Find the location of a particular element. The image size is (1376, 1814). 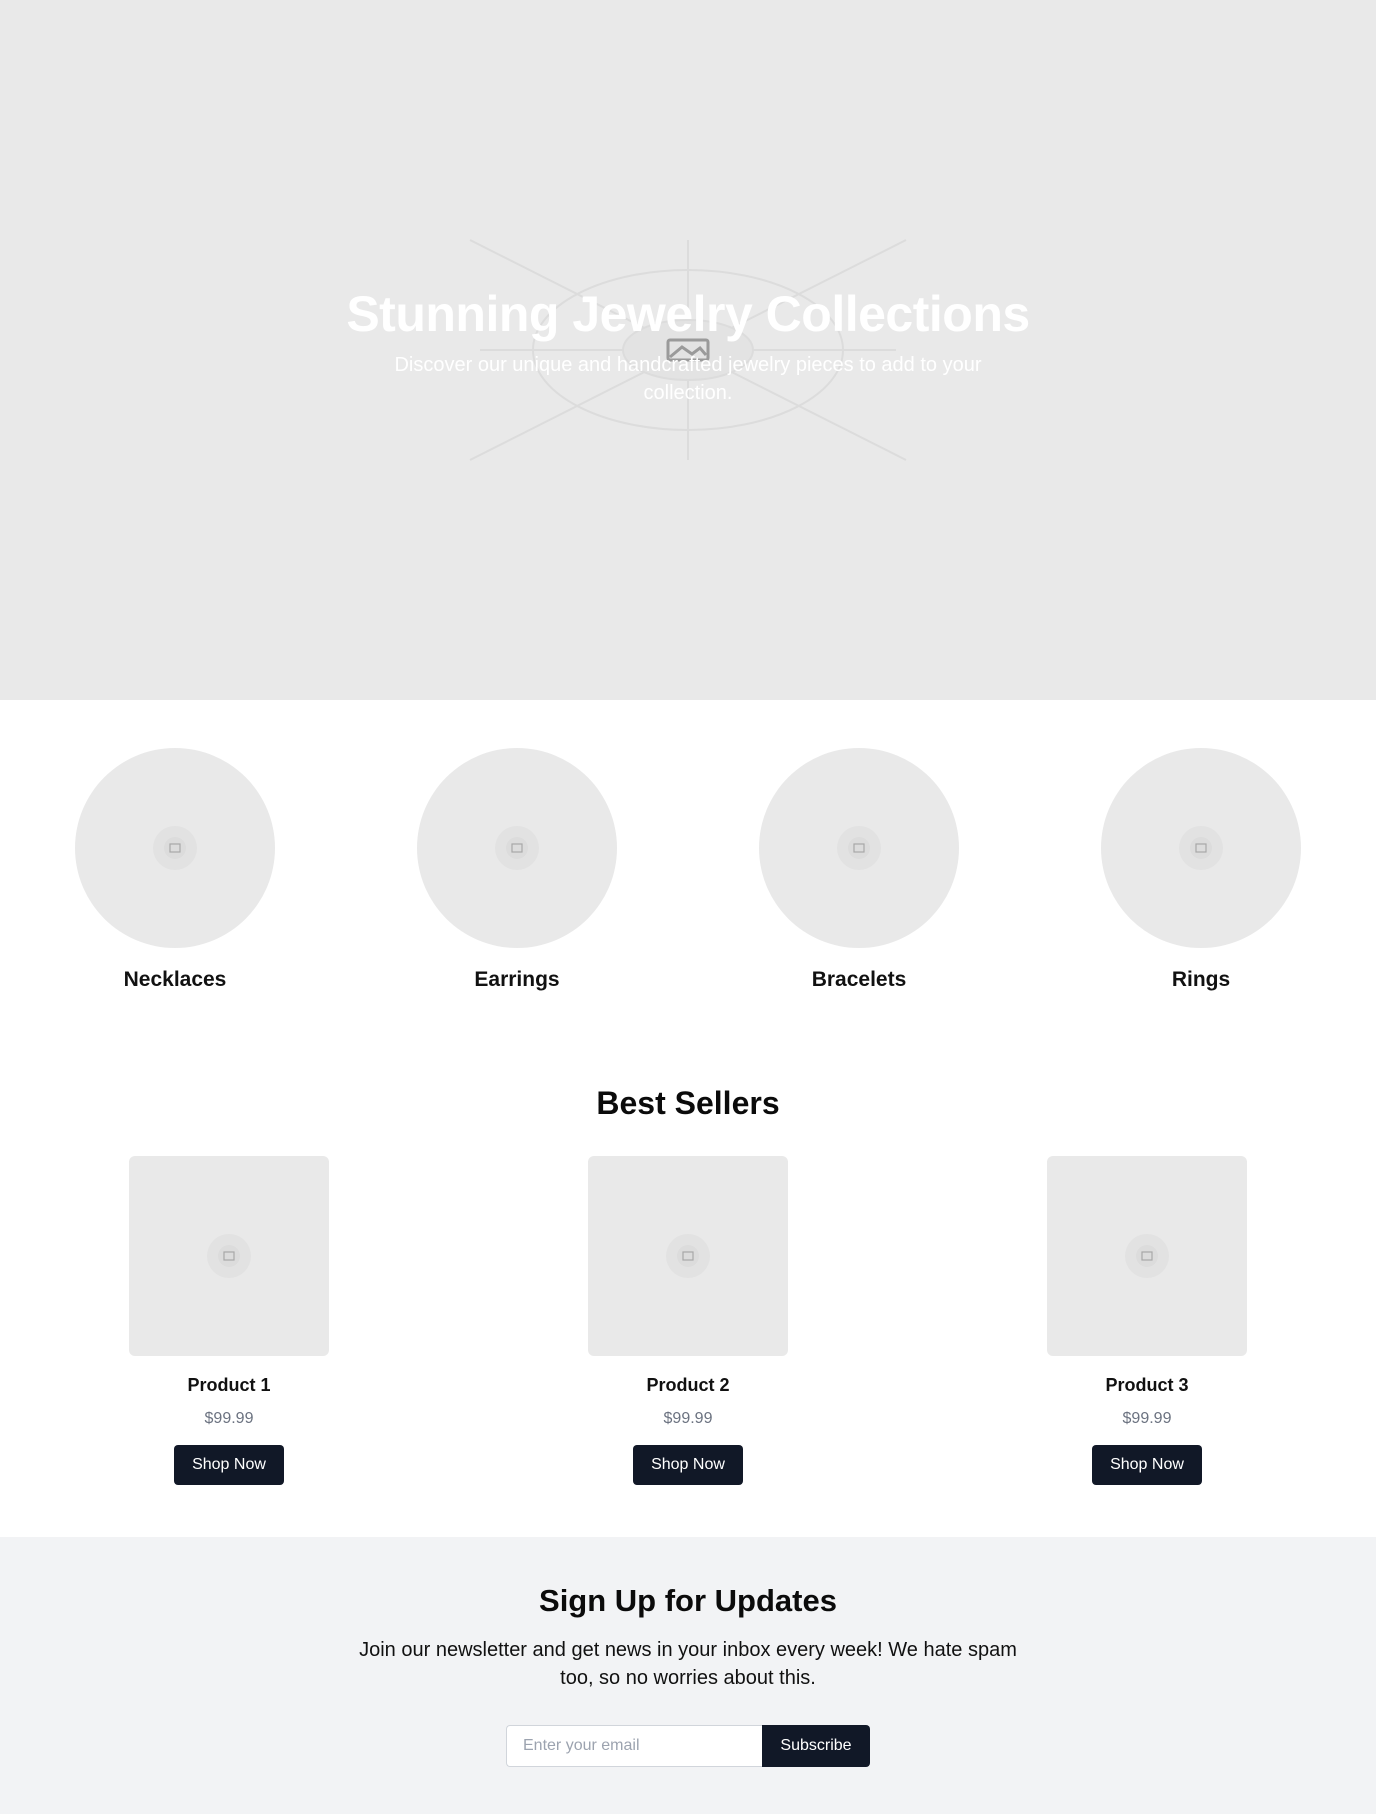

signup-title: Sign Up for Updates is located at coordinates (688, 1600).